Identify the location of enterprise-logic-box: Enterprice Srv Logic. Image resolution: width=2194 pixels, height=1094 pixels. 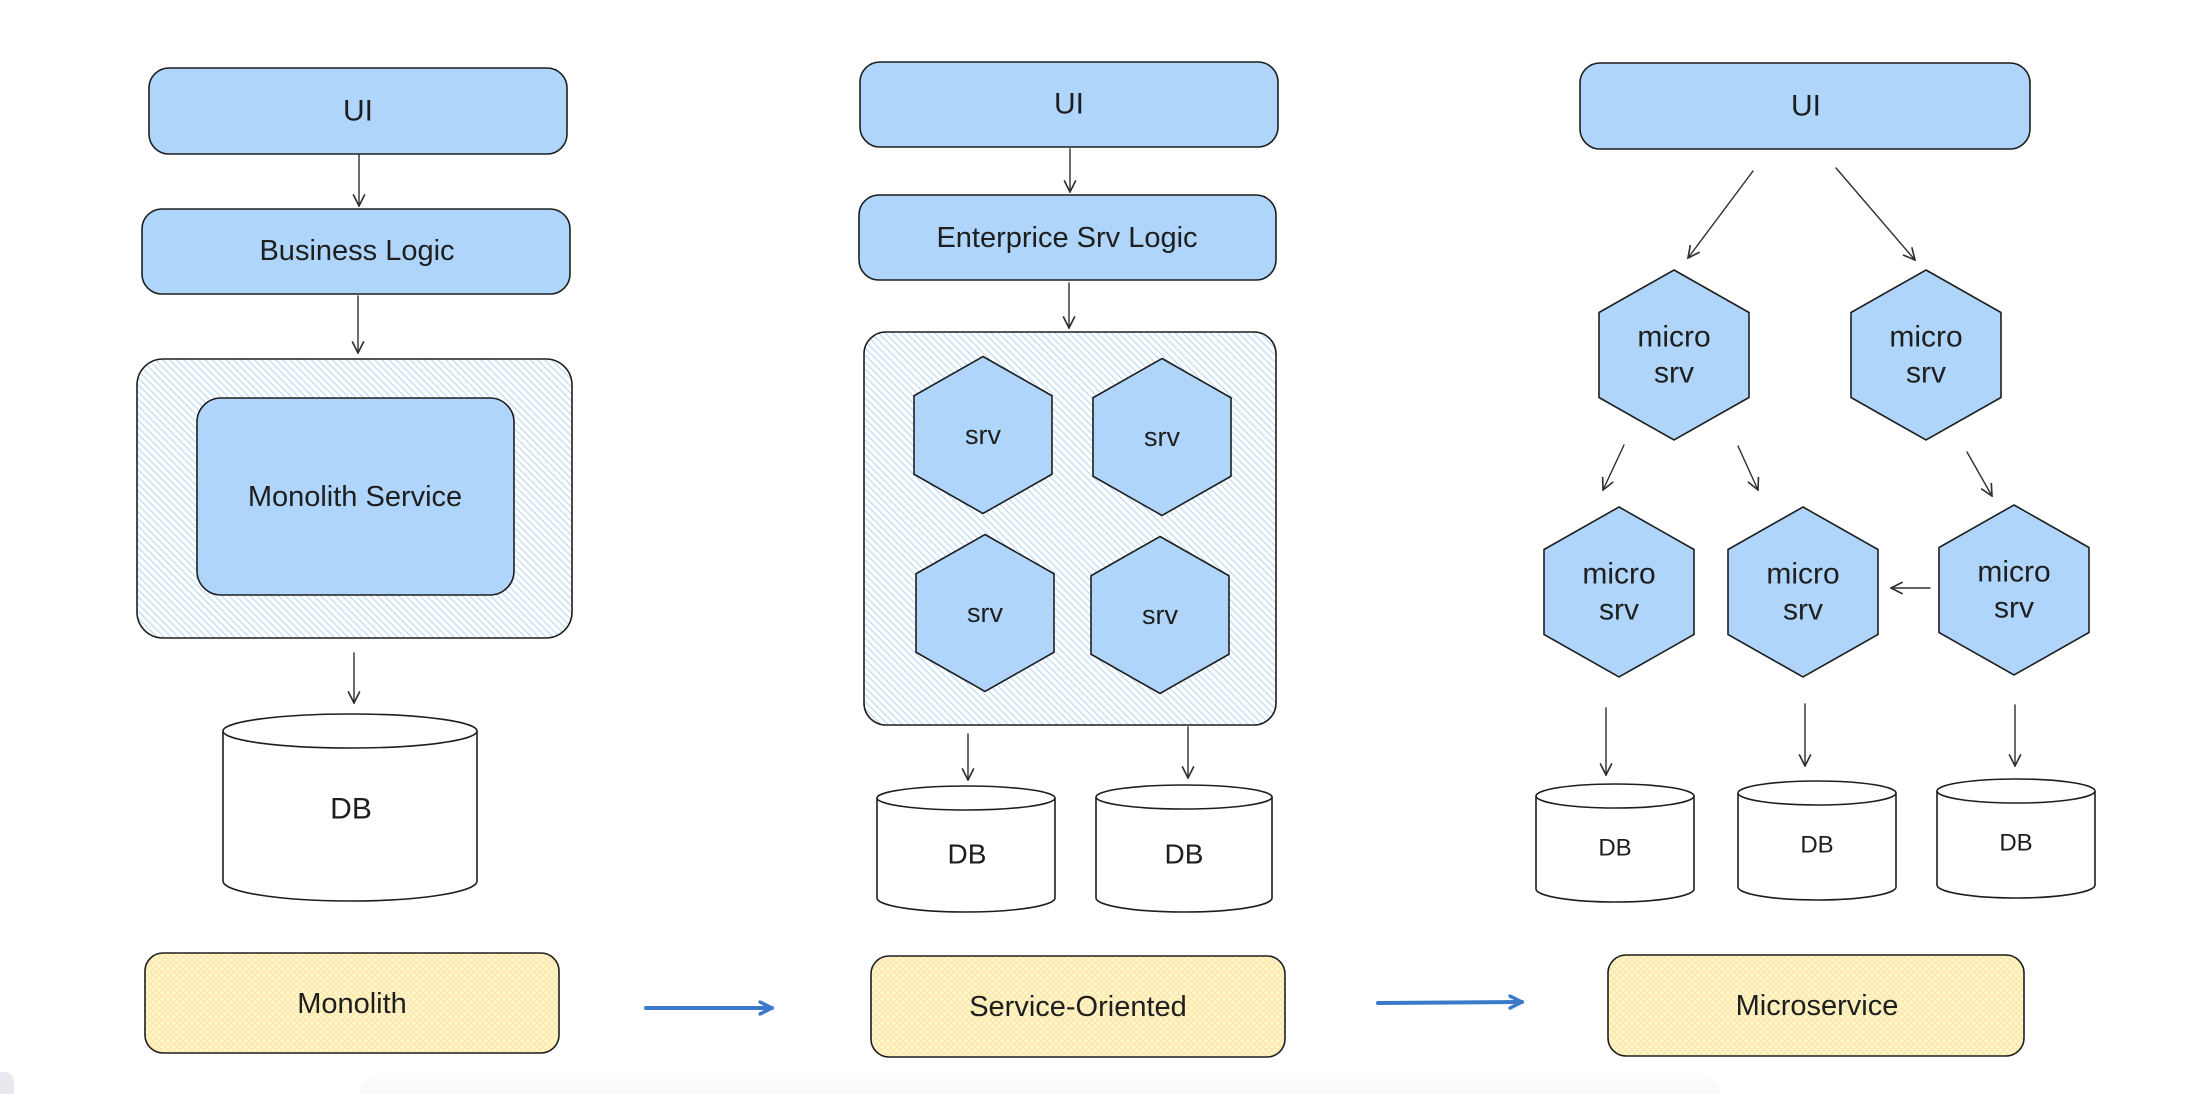
(1067, 237).